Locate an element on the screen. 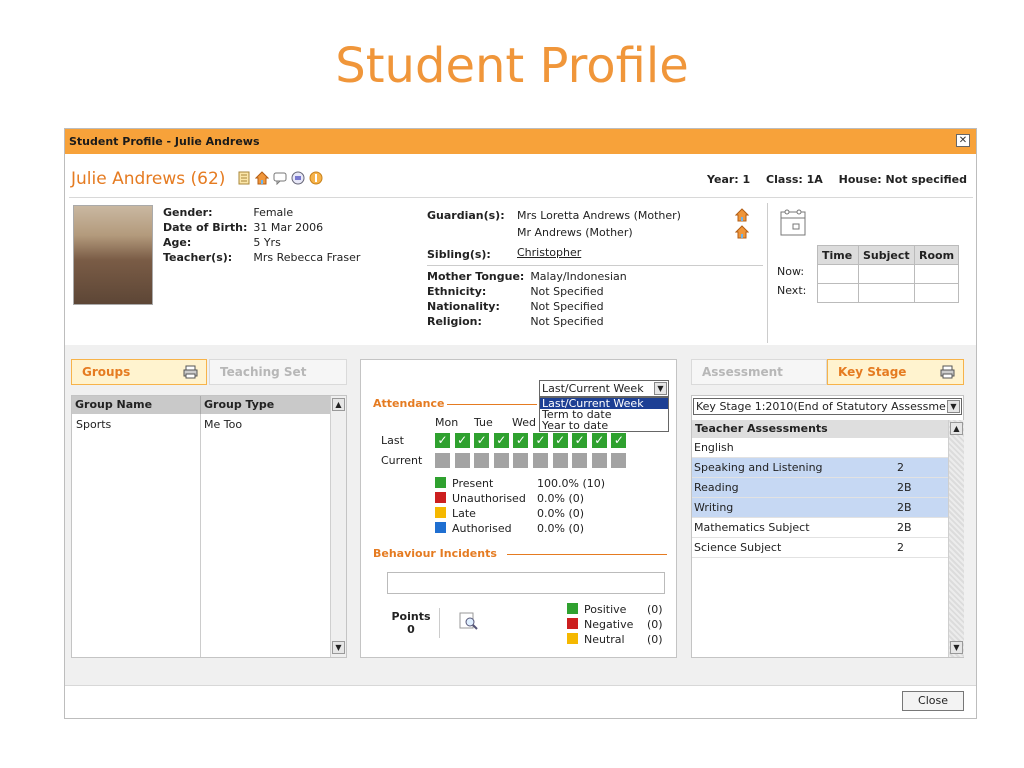 This screenshot has height=768, width=1024. mother-tongue-label: Mother Tongue: is located at coordinates (476, 276).